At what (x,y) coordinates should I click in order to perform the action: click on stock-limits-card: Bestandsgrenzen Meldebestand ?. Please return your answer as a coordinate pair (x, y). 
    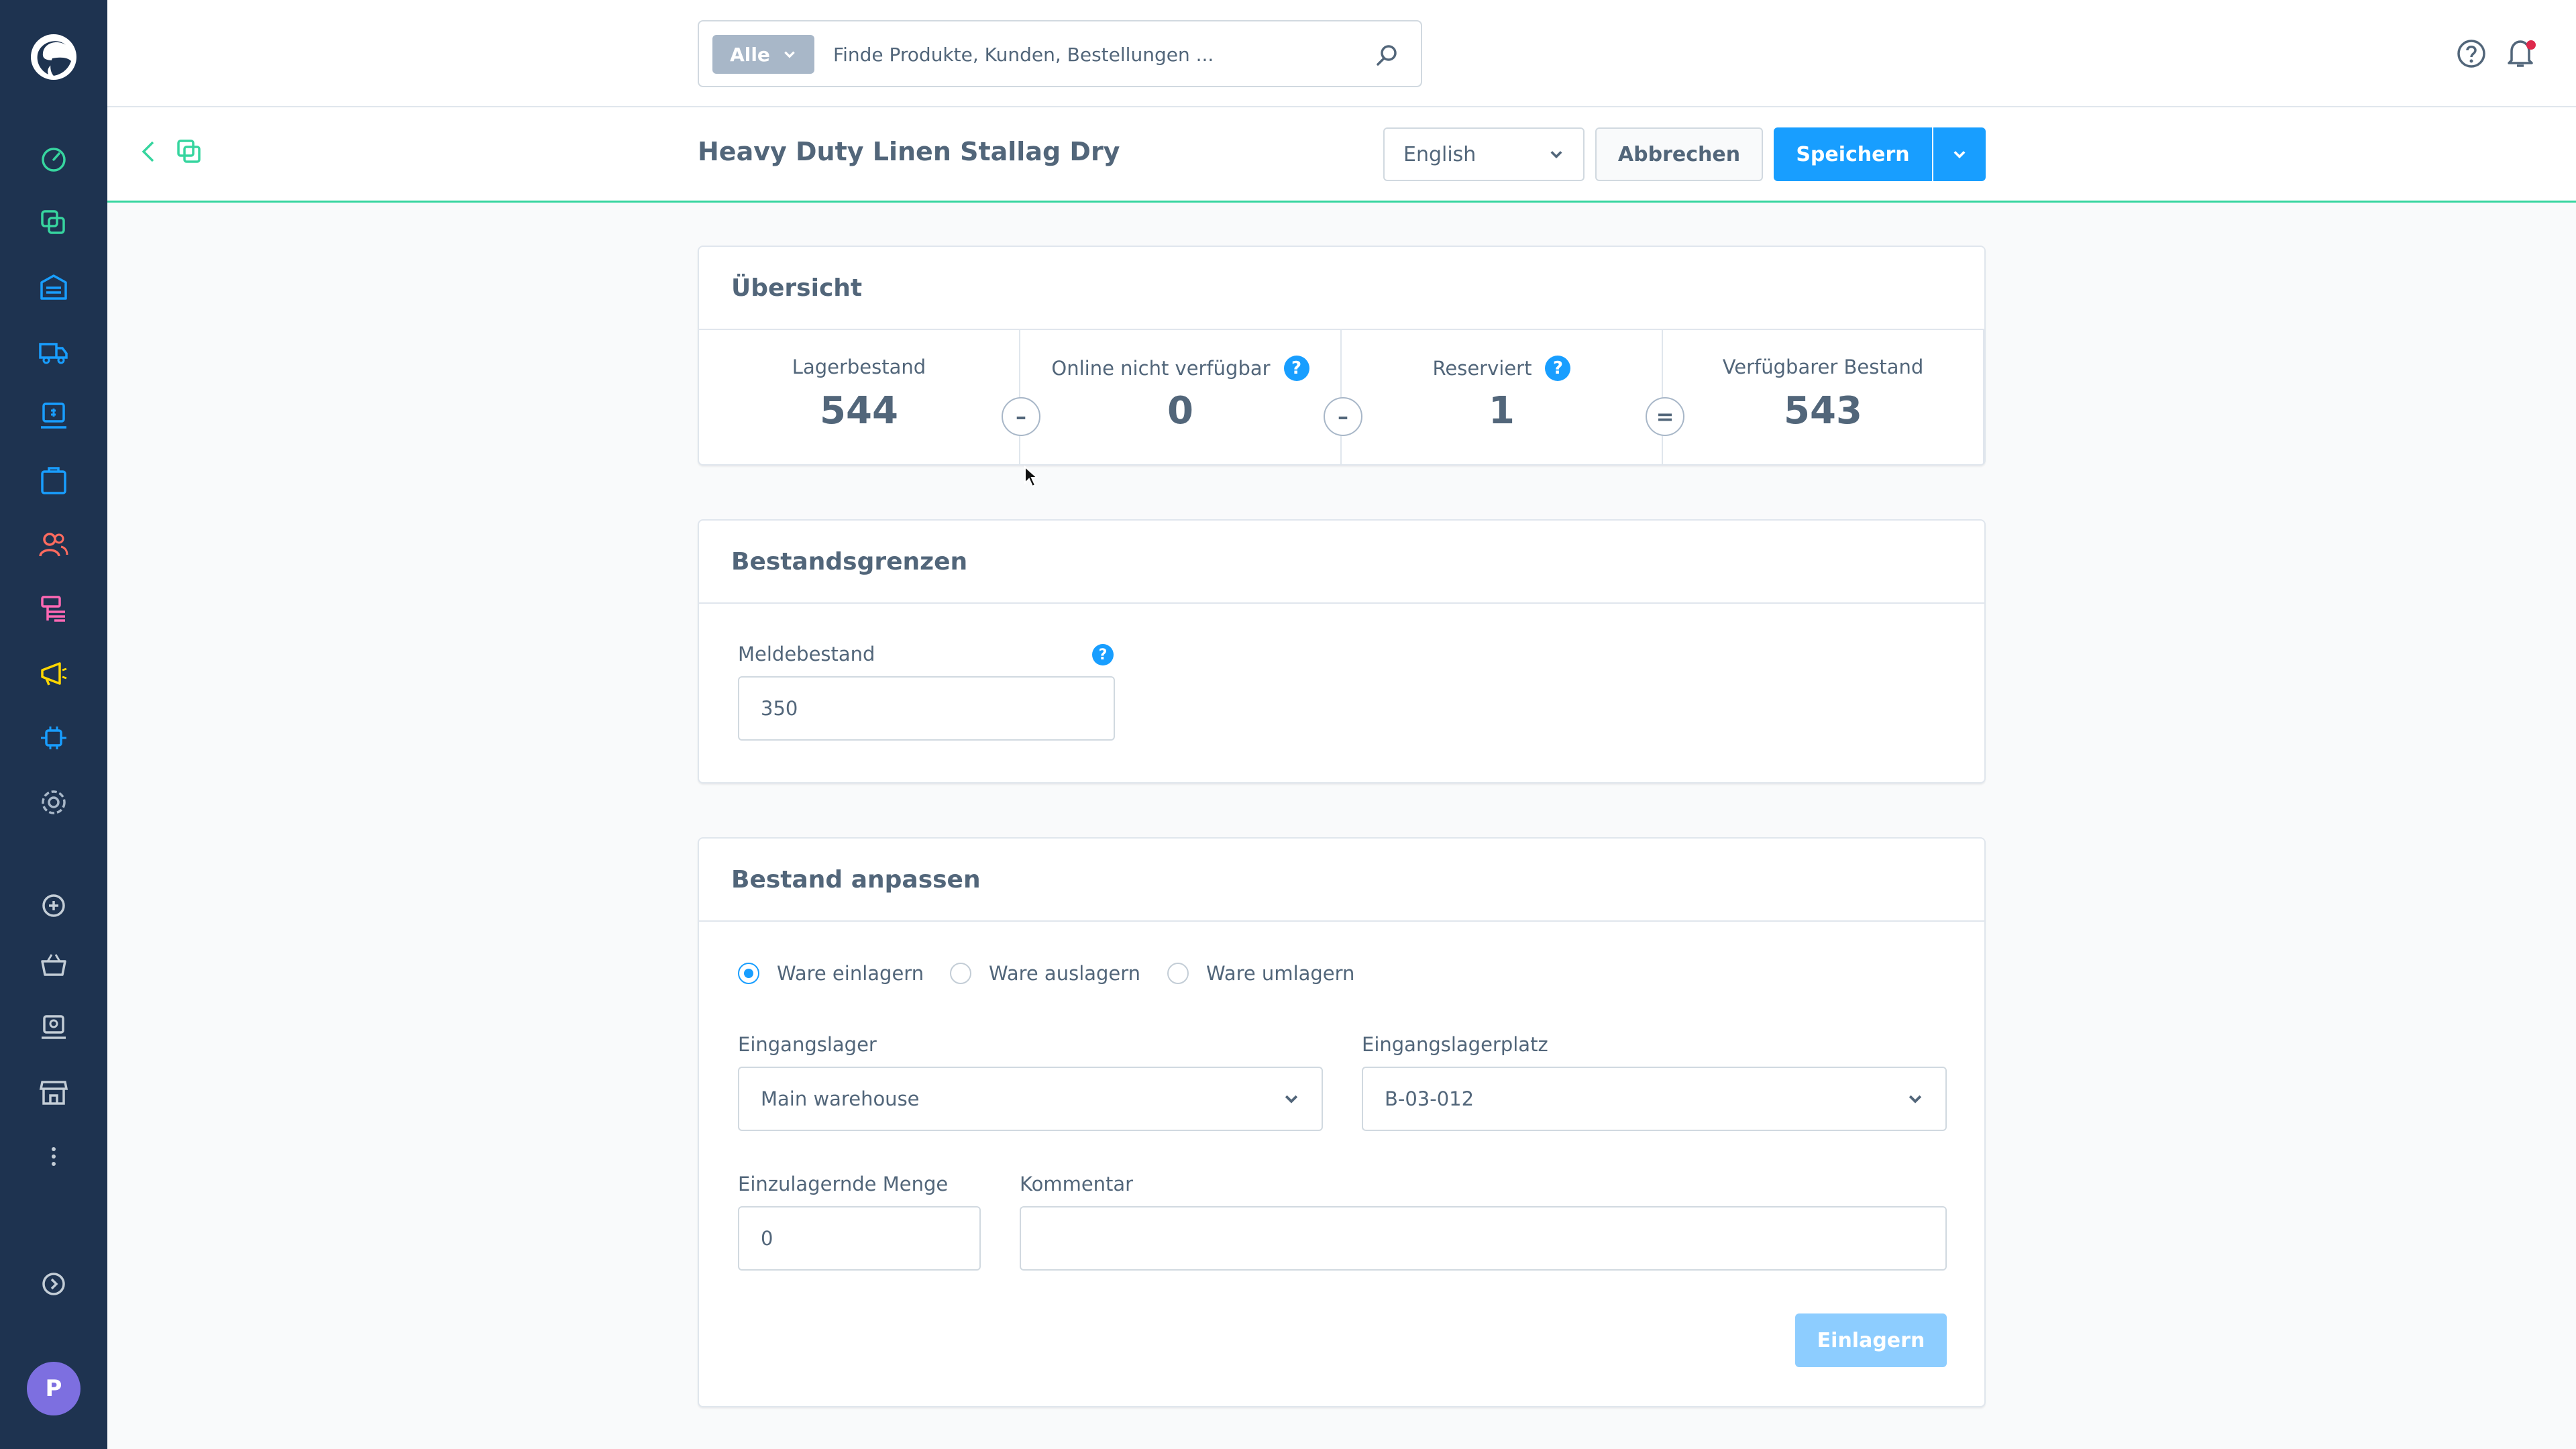
    Looking at the image, I should click on (1342, 651).